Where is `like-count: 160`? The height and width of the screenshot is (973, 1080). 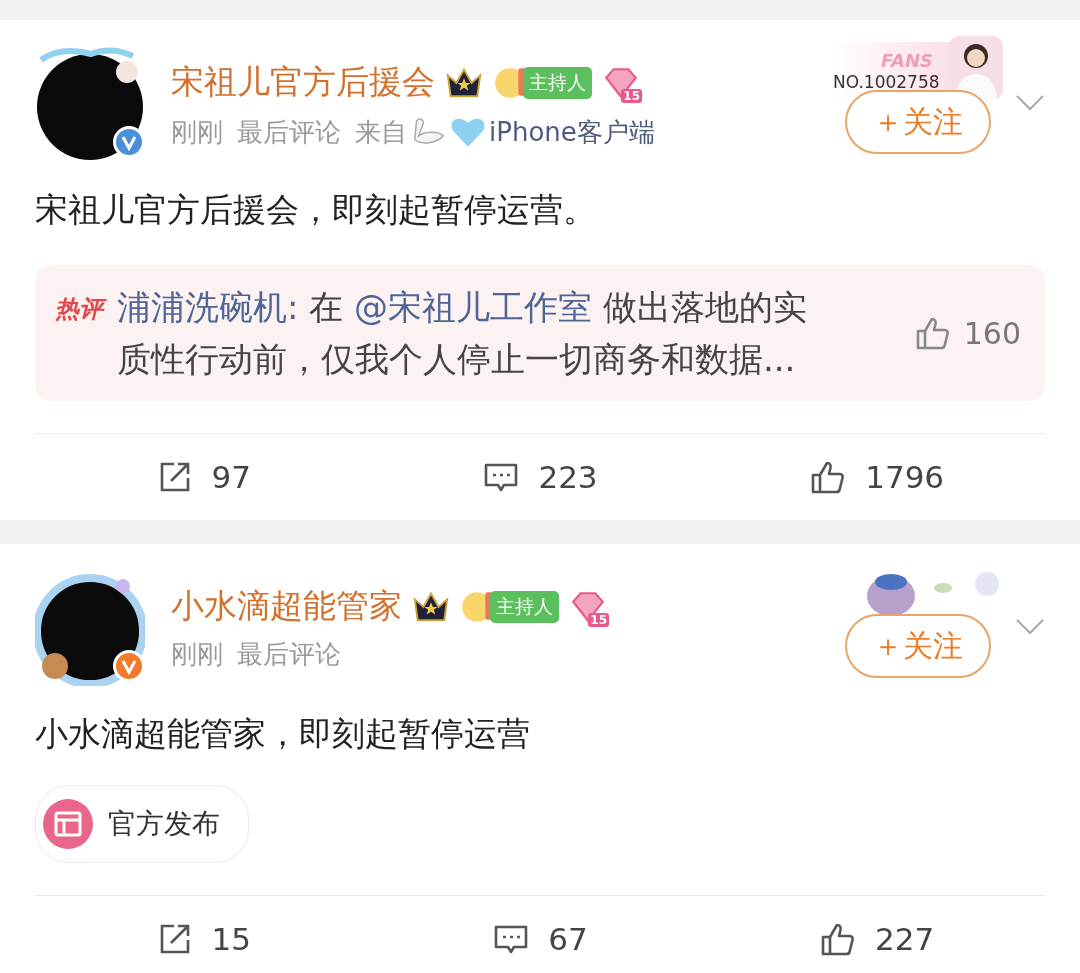
like-count: 160 is located at coordinates (992, 333).